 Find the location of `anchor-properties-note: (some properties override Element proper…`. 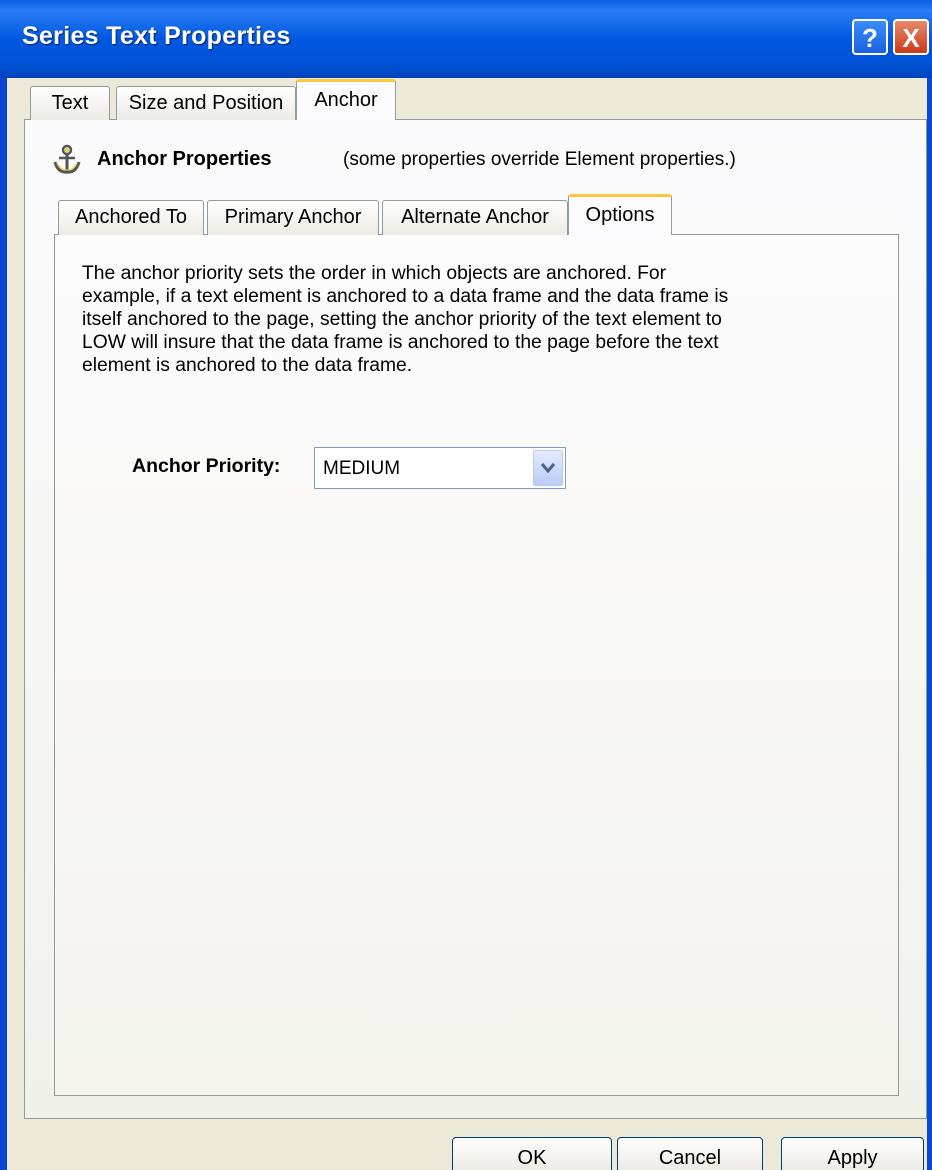

anchor-properties-note: (some properties override Element proper… is located at coordinates (539, 159).